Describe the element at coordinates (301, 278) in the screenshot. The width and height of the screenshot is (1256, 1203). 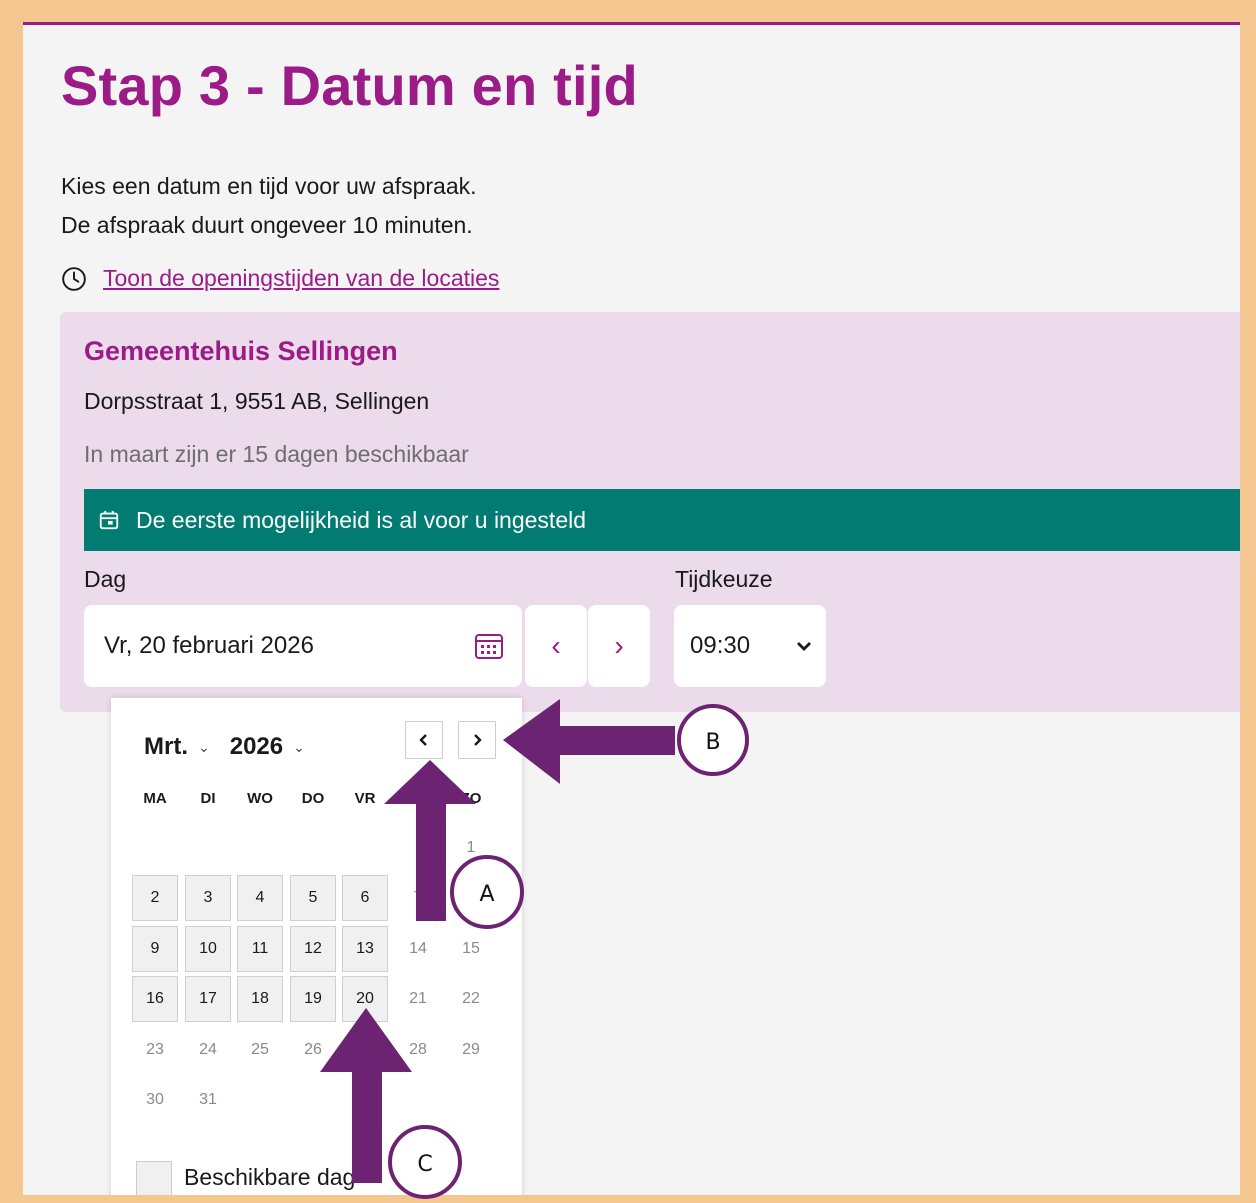
I see `opening-hours-link-label: Toon de openingstijden van de locaties` at that location.